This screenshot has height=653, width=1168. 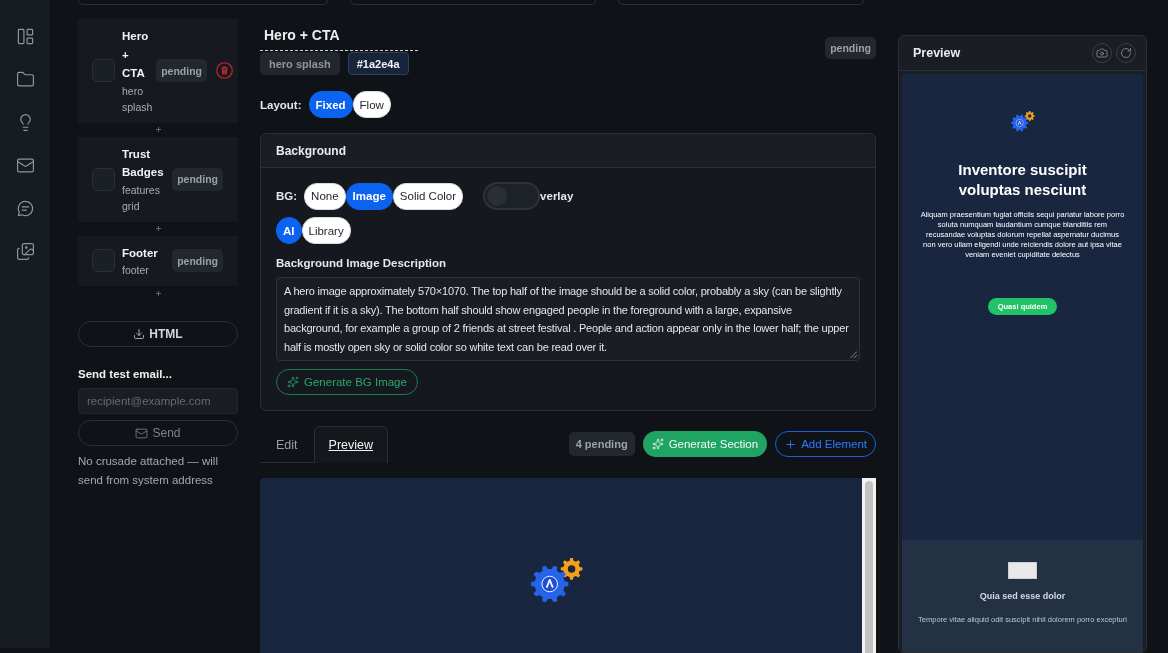 What do you see at coordinates (139, 334) in the screenshot?
I see `download-icon` at bounding box center [139, 334].